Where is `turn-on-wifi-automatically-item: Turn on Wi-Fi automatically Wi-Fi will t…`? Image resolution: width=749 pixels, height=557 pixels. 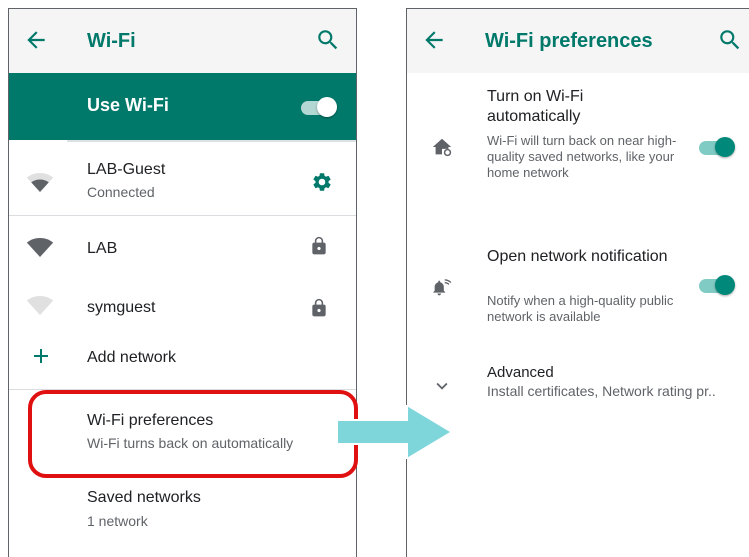 turn-on-wifi-automatically-item: Turn on Wi-Fi automatically Wi-Fi will t… is located at coordinates (578, 148).